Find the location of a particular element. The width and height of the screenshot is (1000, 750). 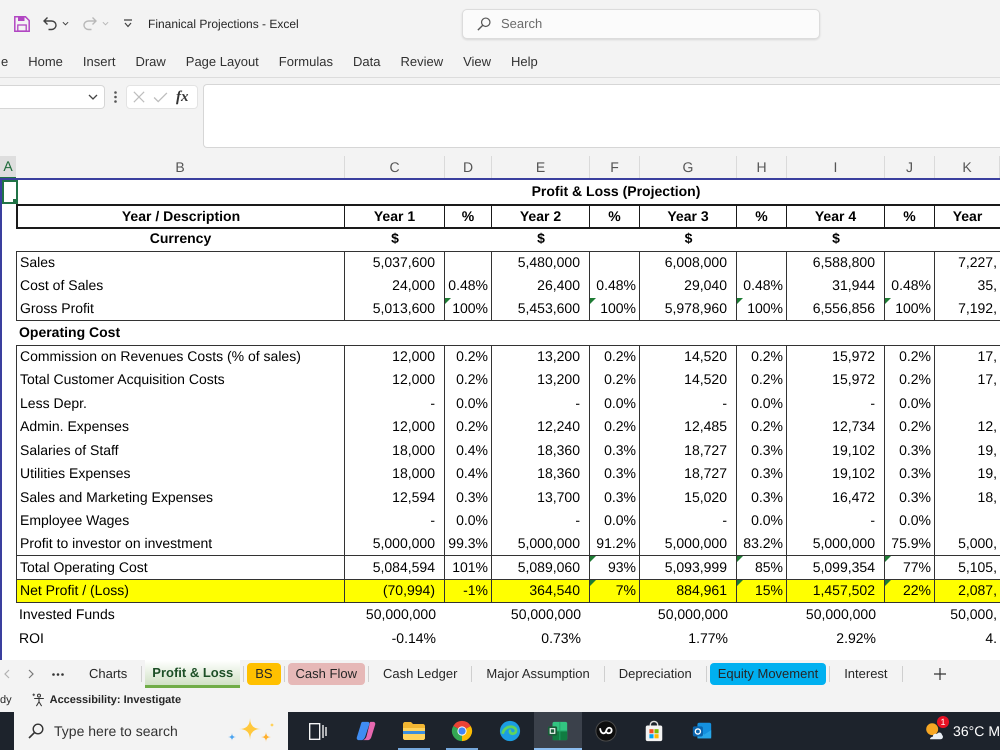

column-header: A is located at coordinates (8, 167).